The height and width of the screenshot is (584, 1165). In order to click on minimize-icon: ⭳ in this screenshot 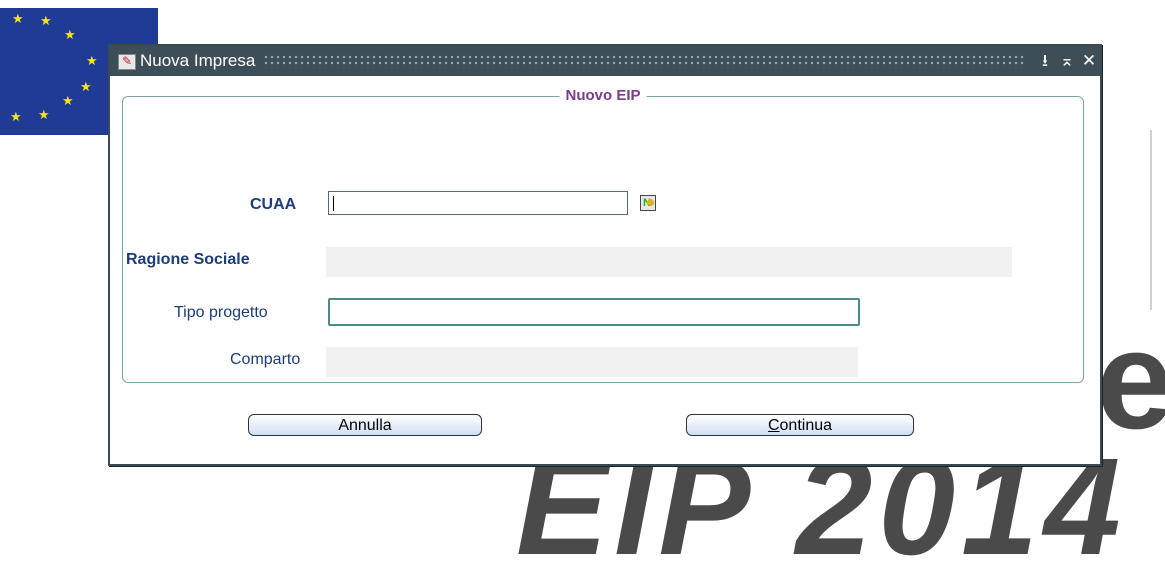, I will do `click(1045, 61)`.